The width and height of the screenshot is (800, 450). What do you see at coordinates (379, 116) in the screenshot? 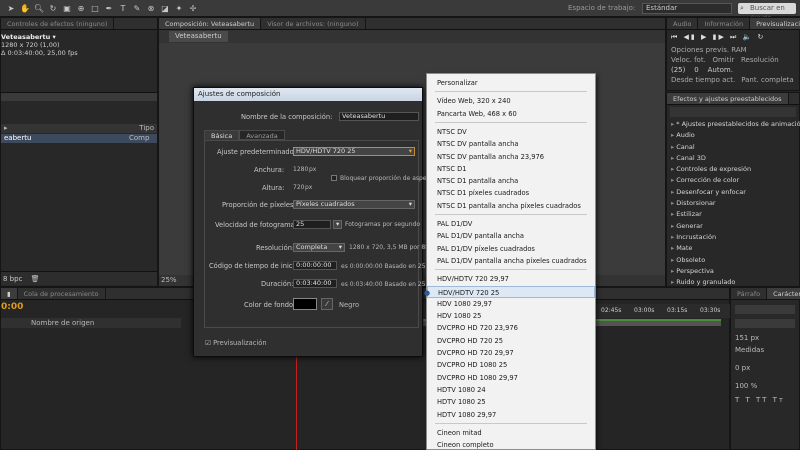
I see `comp-name-input: Veteasabertu` at bounding box center [379, 116].